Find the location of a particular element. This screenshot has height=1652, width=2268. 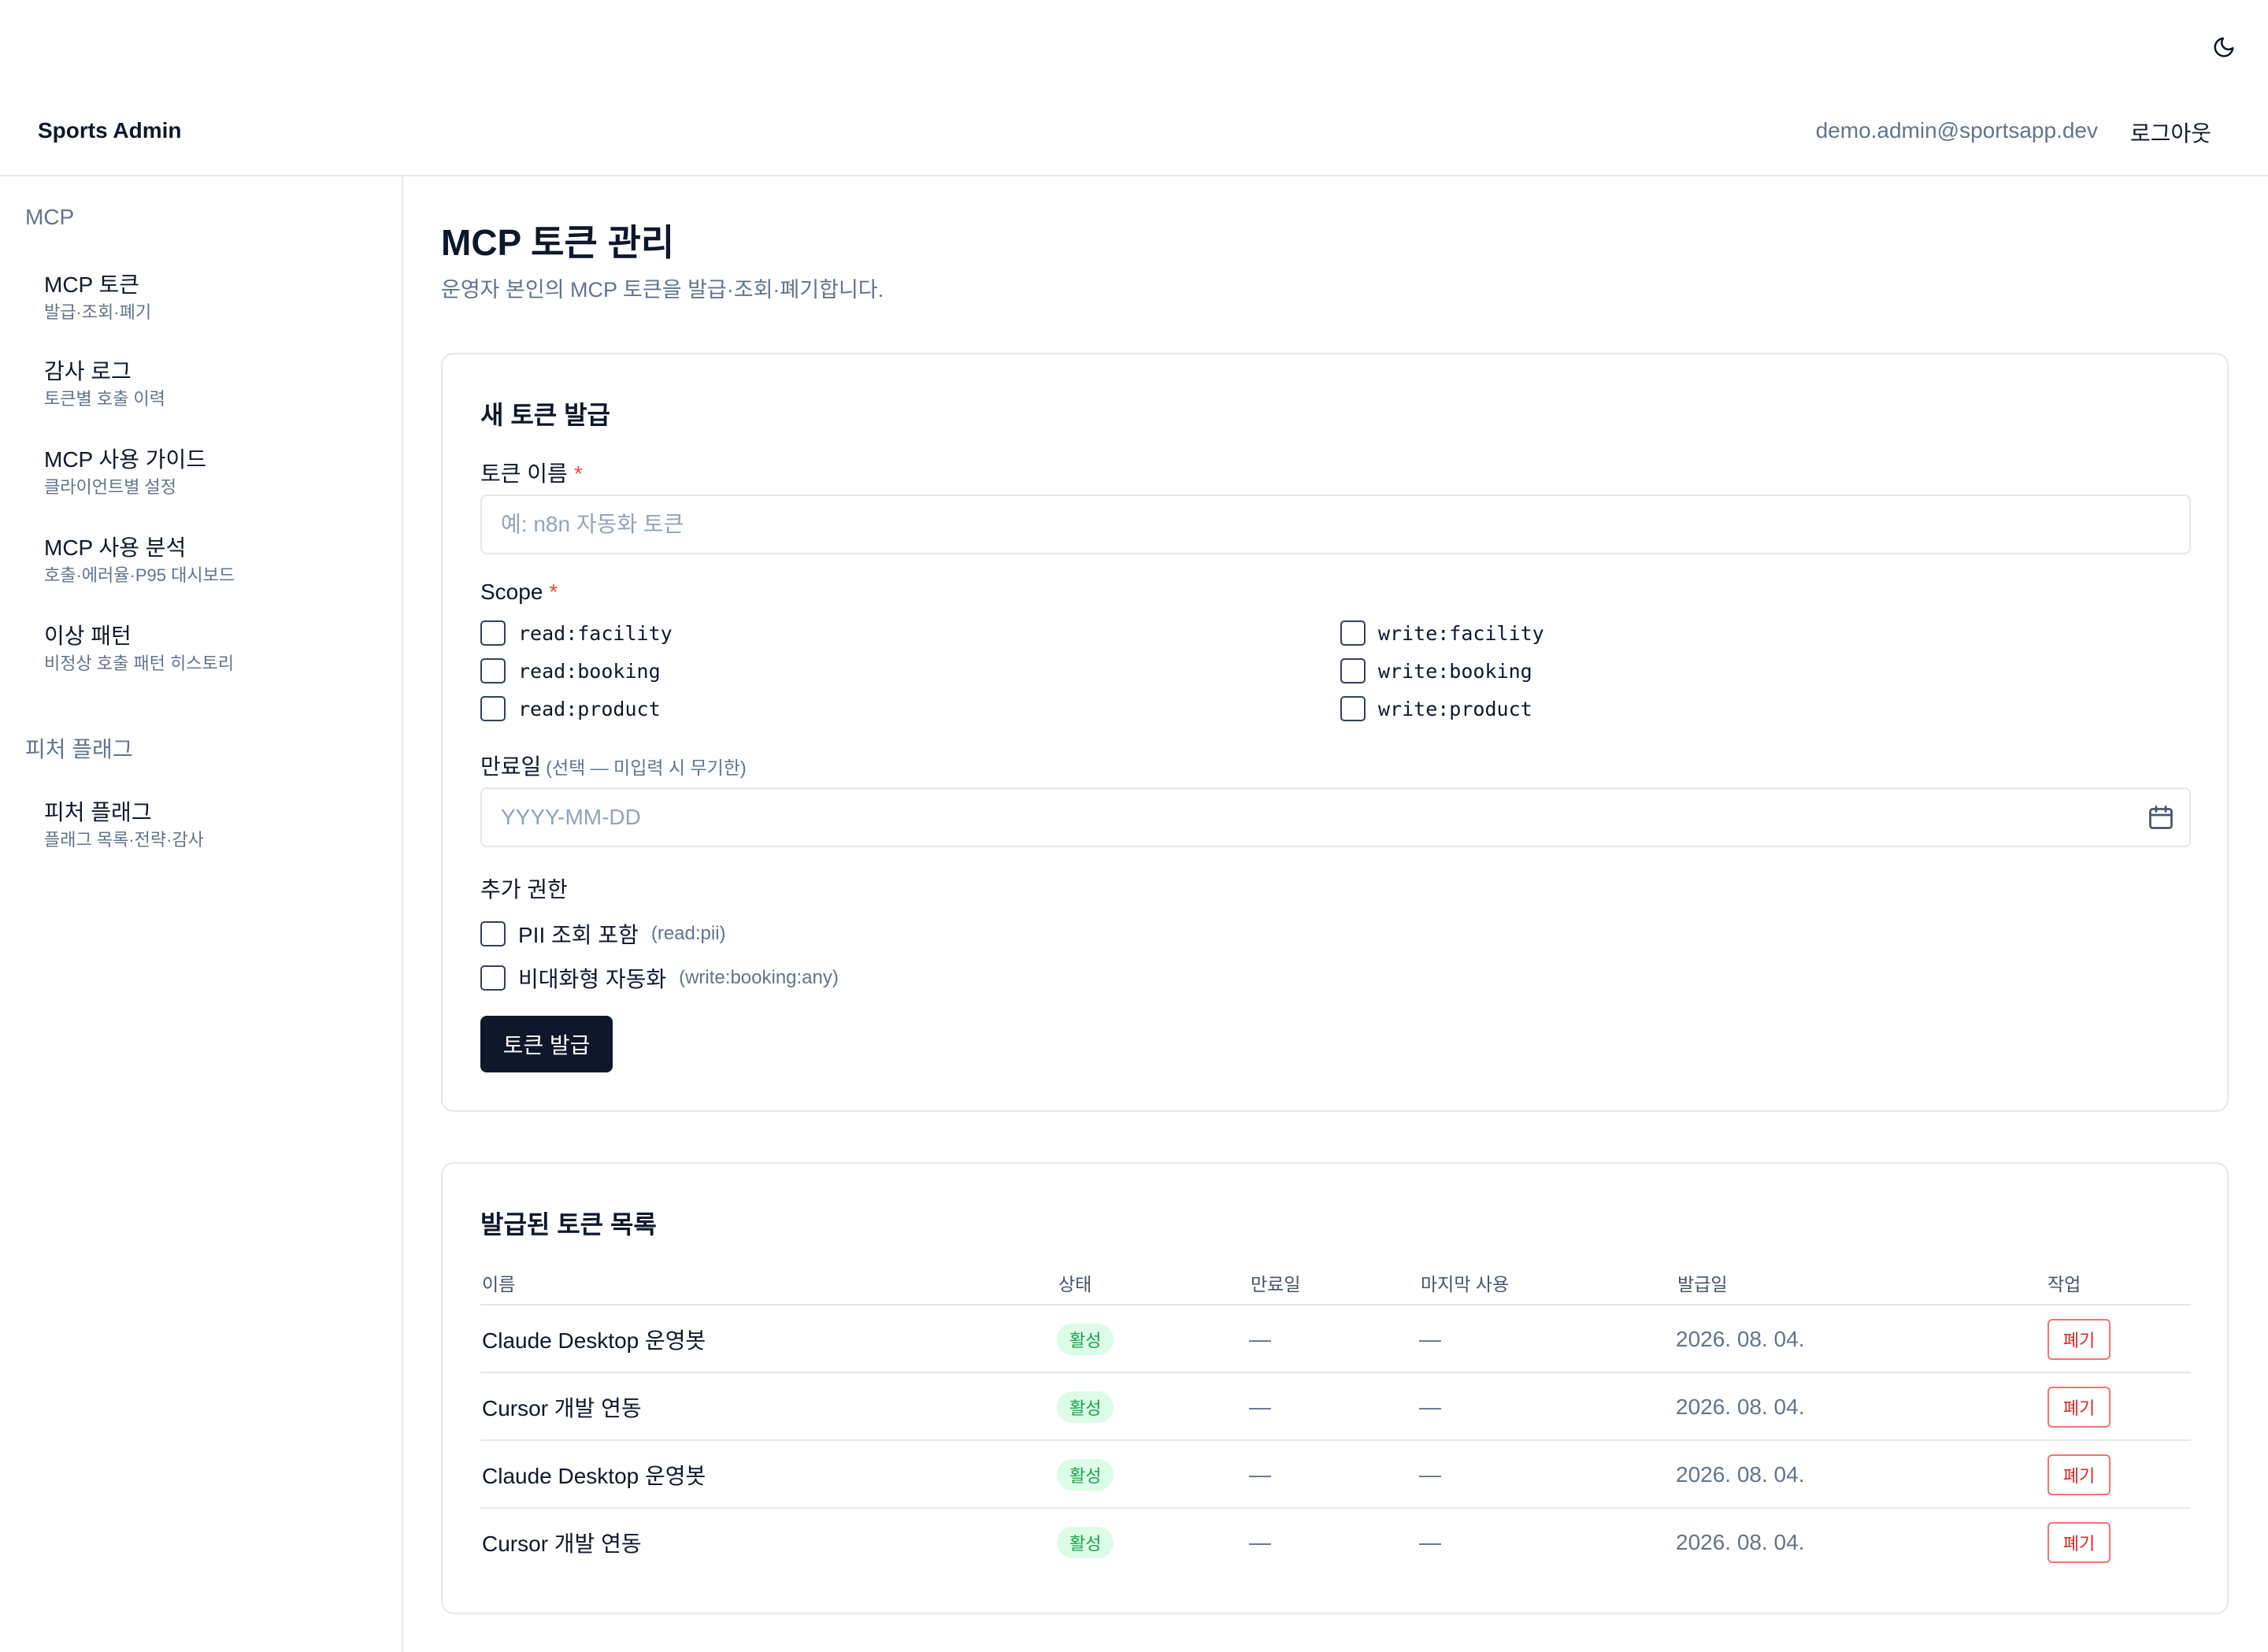

sidebar-item-label: MCP 토큰 is located at coordinates (92, 284).